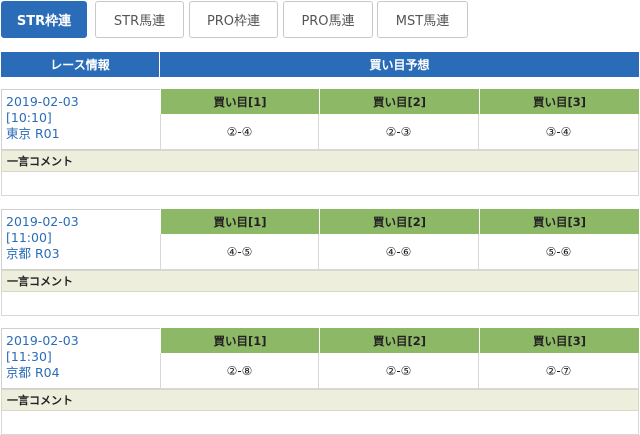 The width and height of the screenshot is (640, 435). Describe the element at coordinates (239, 371) in the screenshot. I see `pick-value-1: ②-⑧` at that location.